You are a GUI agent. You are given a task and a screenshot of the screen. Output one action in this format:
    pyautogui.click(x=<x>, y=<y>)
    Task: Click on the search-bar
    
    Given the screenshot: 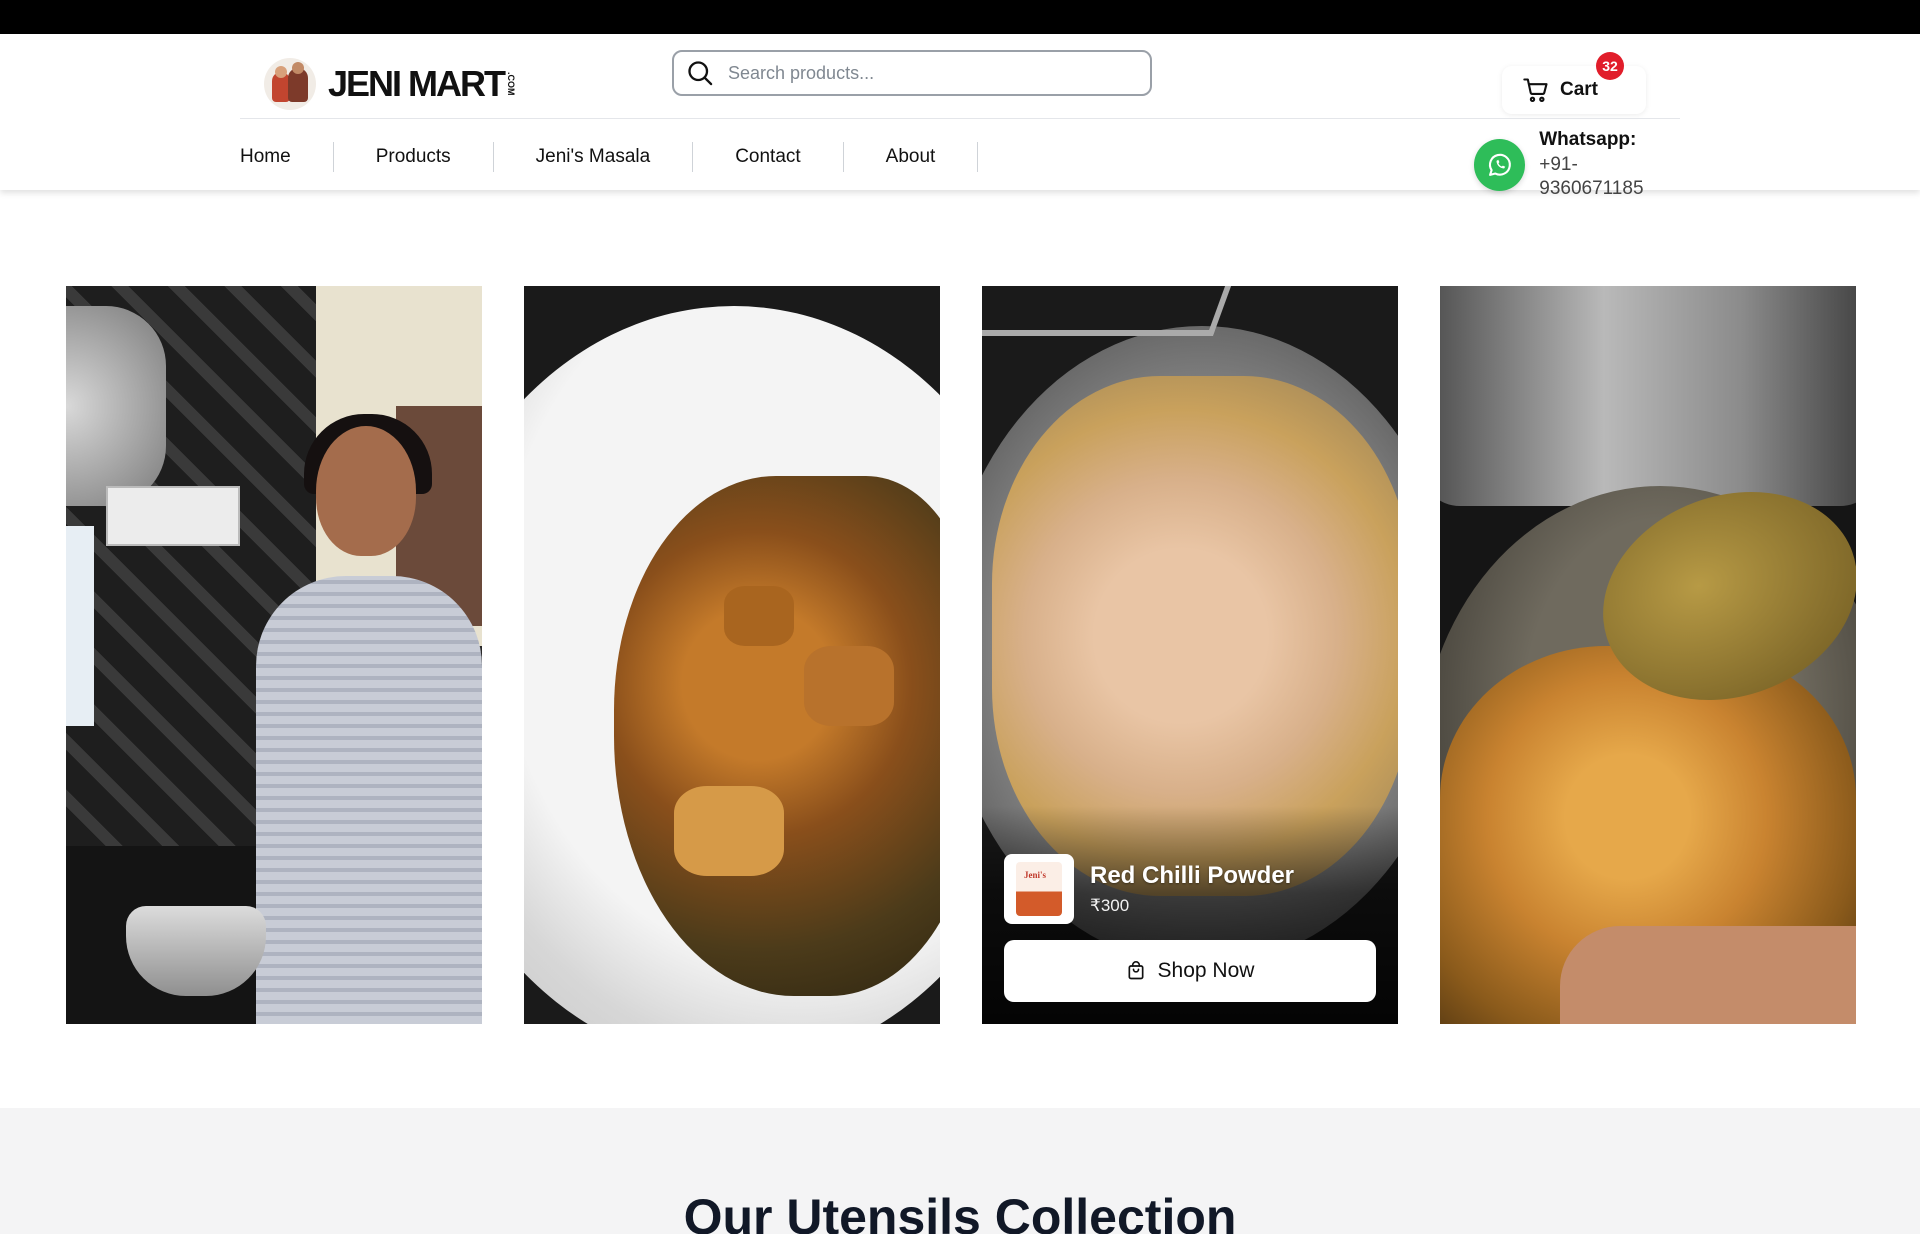 What is the action you would take?
    pyautogui.click(x=912, y=73)
    